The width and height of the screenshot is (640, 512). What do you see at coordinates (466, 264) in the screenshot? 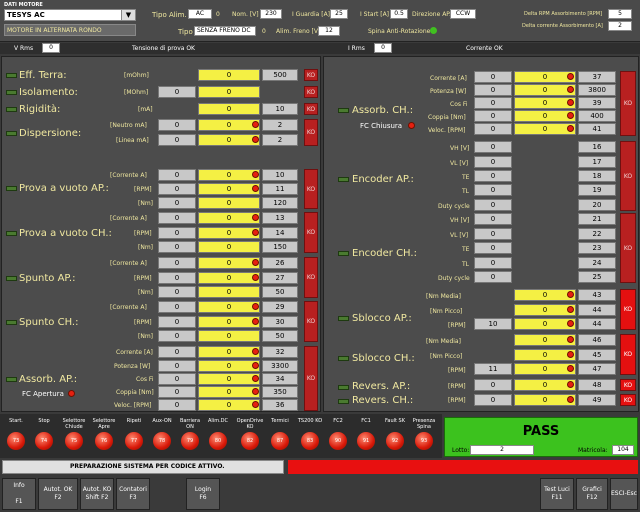
I see `encoder-ch-unit: TL` at bounding box center [466, 264].